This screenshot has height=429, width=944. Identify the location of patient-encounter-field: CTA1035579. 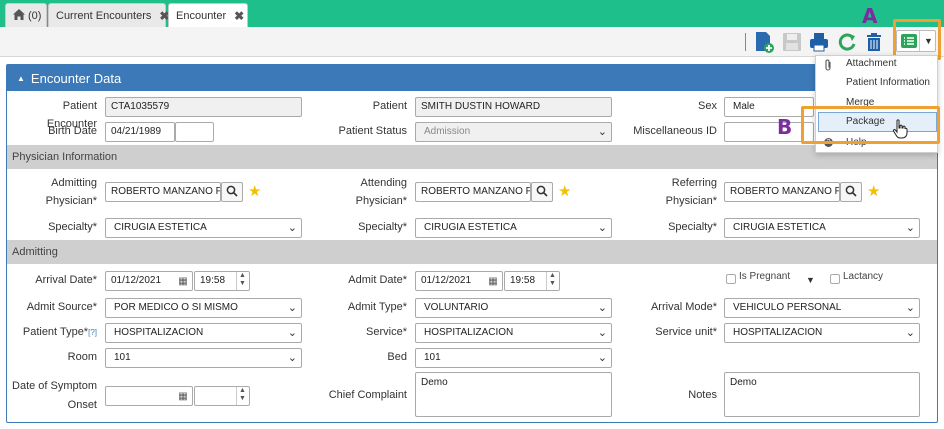
(203, 107).